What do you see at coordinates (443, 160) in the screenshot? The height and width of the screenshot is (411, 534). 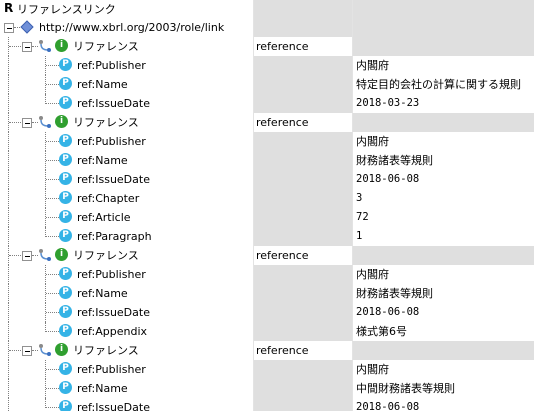 I see `value-cell: 財務諸表等規則` at bounding box center [443, 160].